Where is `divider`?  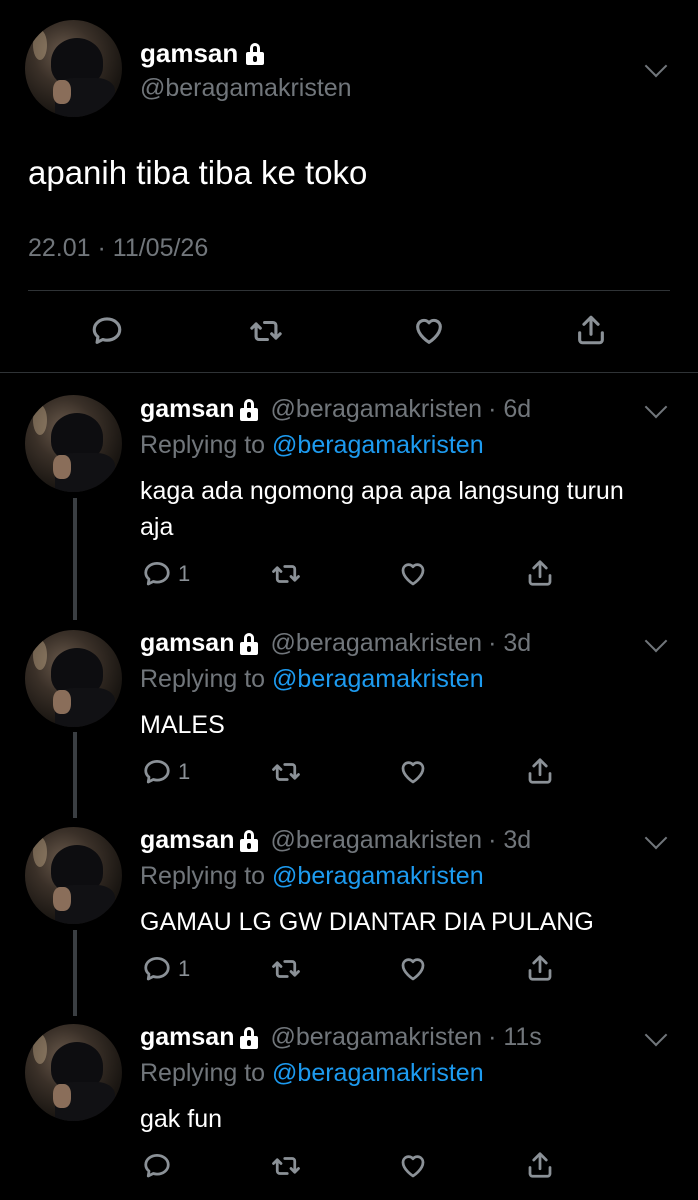 divider is located at coordinates (349, 290).